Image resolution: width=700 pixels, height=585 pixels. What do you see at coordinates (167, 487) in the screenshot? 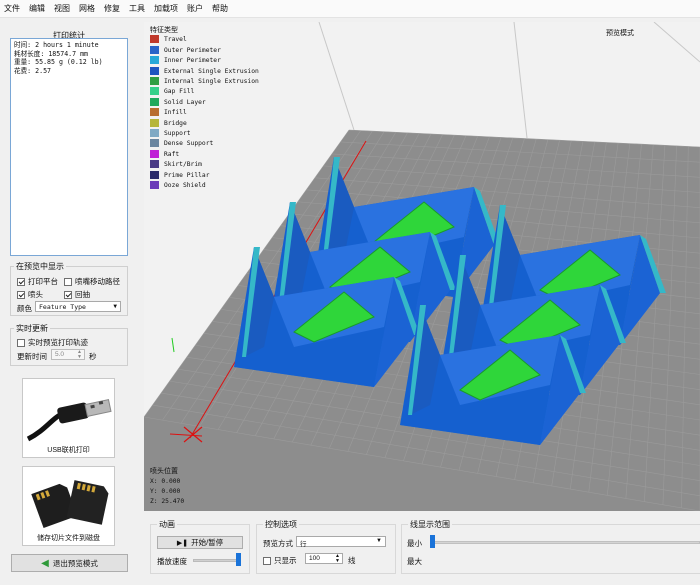
I see `nozzle-position: 喷头位置 X: 0.000 Y: 0.000 Z: 25.470` at bounding box center [167, 487].